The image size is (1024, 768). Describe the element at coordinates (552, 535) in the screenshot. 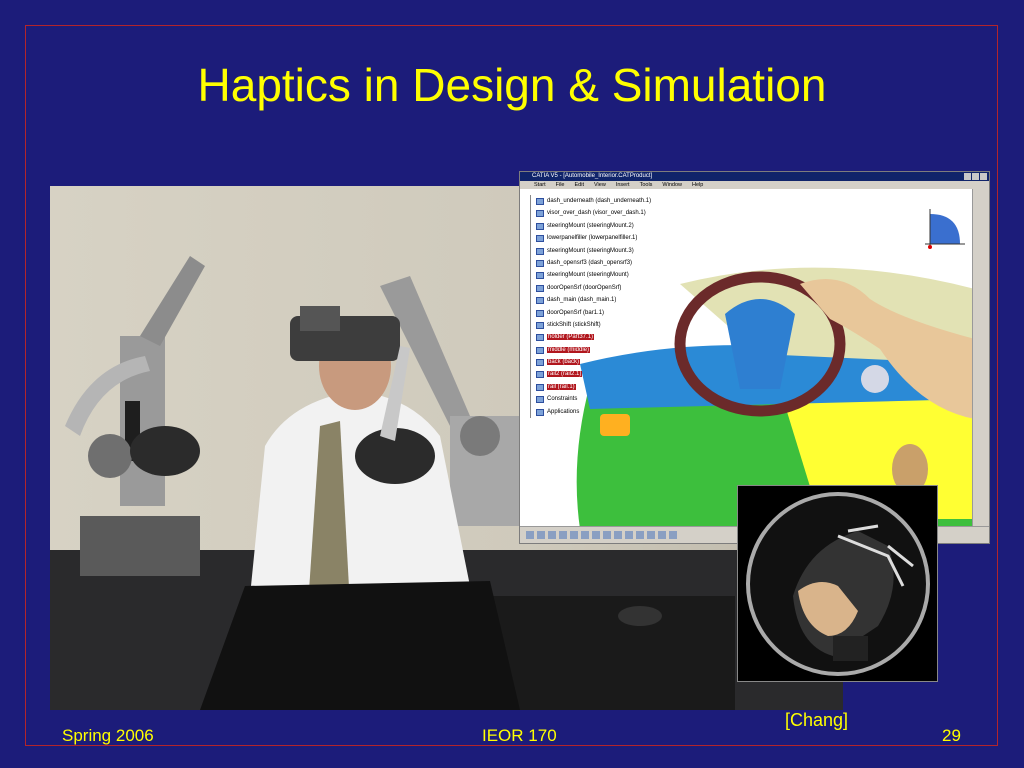

I see `print-icon` at that location.